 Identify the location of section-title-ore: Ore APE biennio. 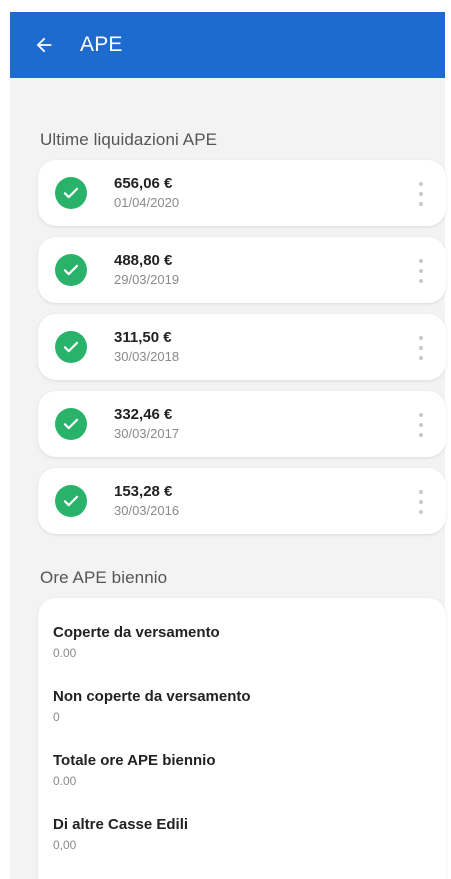
(104, 577).